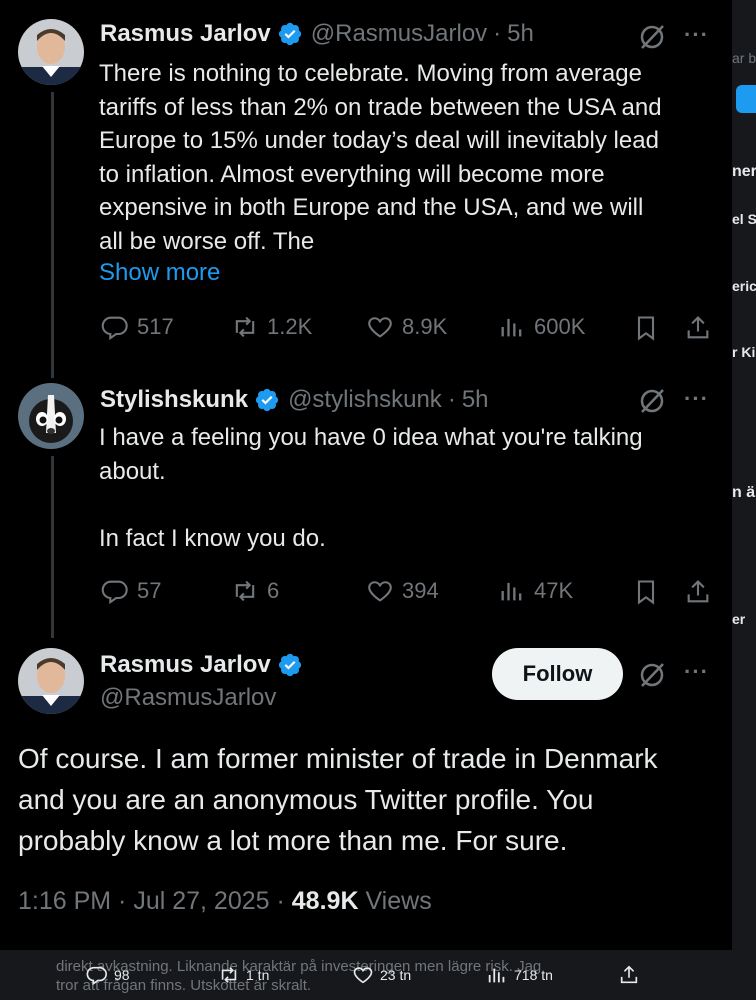 The height and width of the screenshot is (1000, 756). Describe the element at coordinates (398, 901) in the screenshot. I see `views-label: Views` at that location.